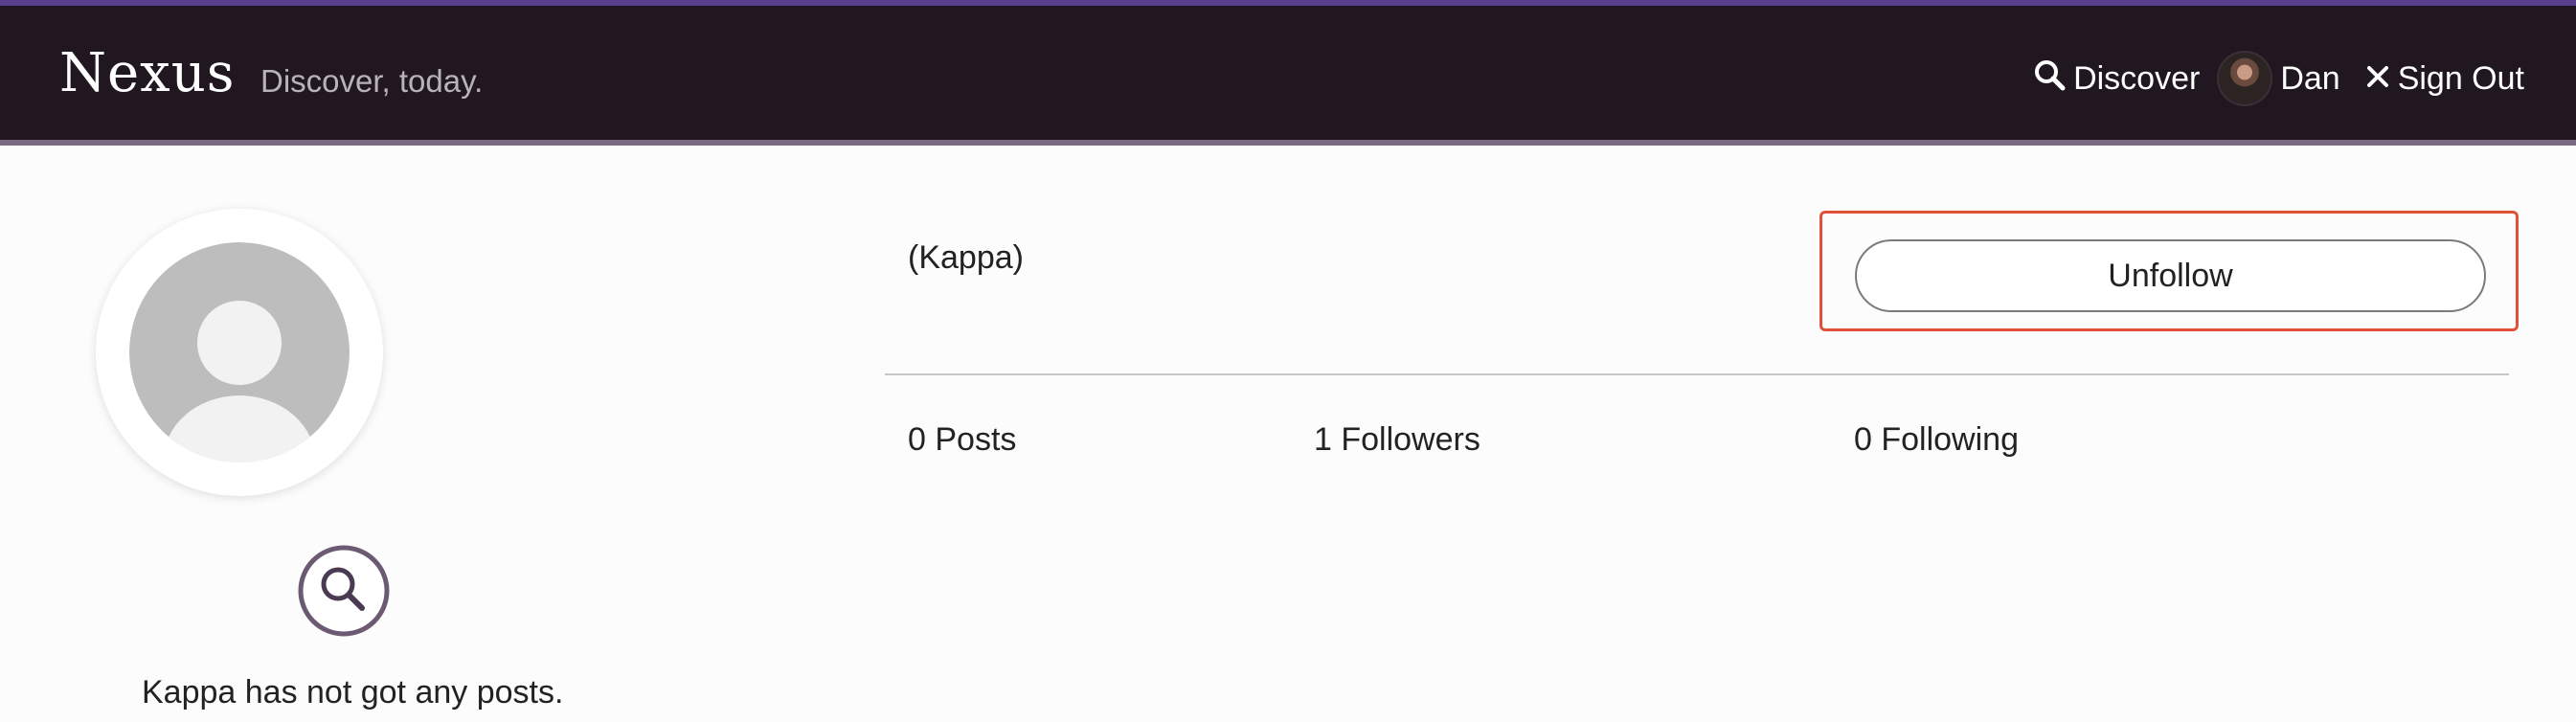 The image size is (2576, 722). Describe the element at coordinates (2310, 78) in the screenshot. I see `user-name: Dan` at that location.